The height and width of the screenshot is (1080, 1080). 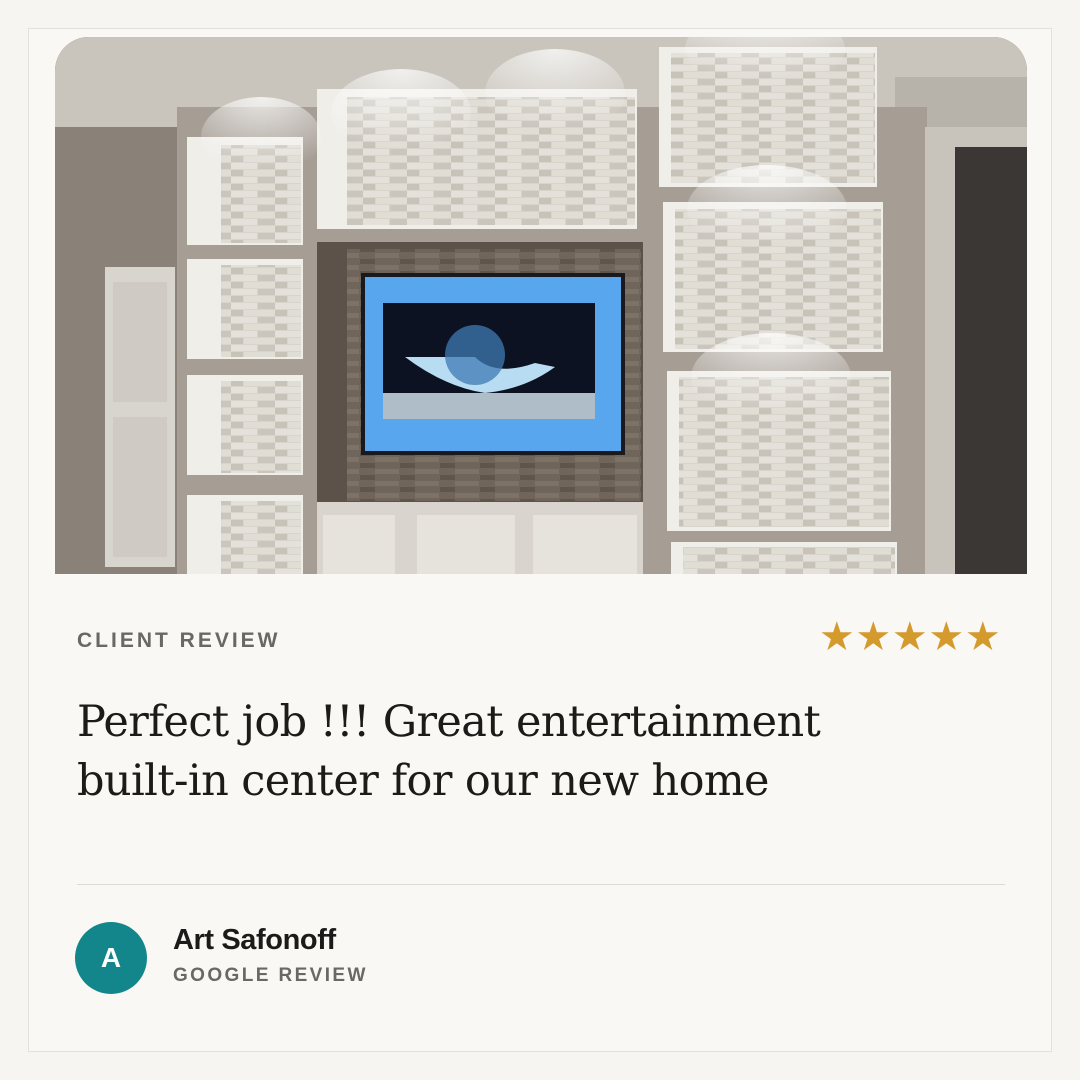 What do you see at coordinates (111, 958) in the screenshot?
I see `avatar: A` at bounding box center [111, 958].